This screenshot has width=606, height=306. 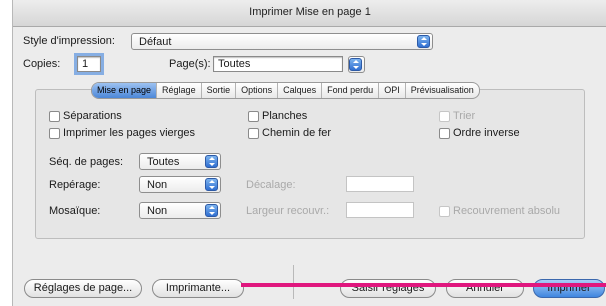 I want to click on tab-calques: Calques, so click(x=300, y=90).